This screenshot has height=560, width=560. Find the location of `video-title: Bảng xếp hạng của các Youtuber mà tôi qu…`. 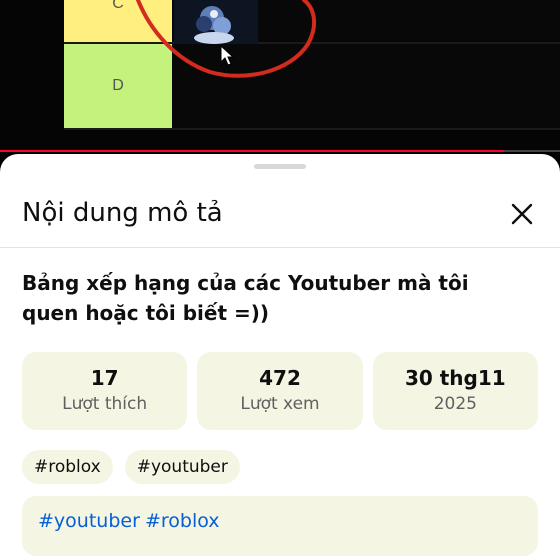

video-title: Bảng xếp hạng của các Youtuber mà tôi qu… is located at coordinates (245, 298).